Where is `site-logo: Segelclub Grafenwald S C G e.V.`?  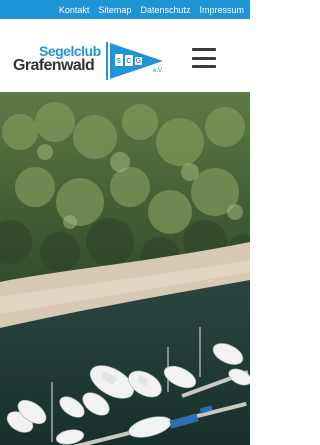
site-logo: Segelclub Grafenwald S C G e.V. is located at coordinates (93, 63).